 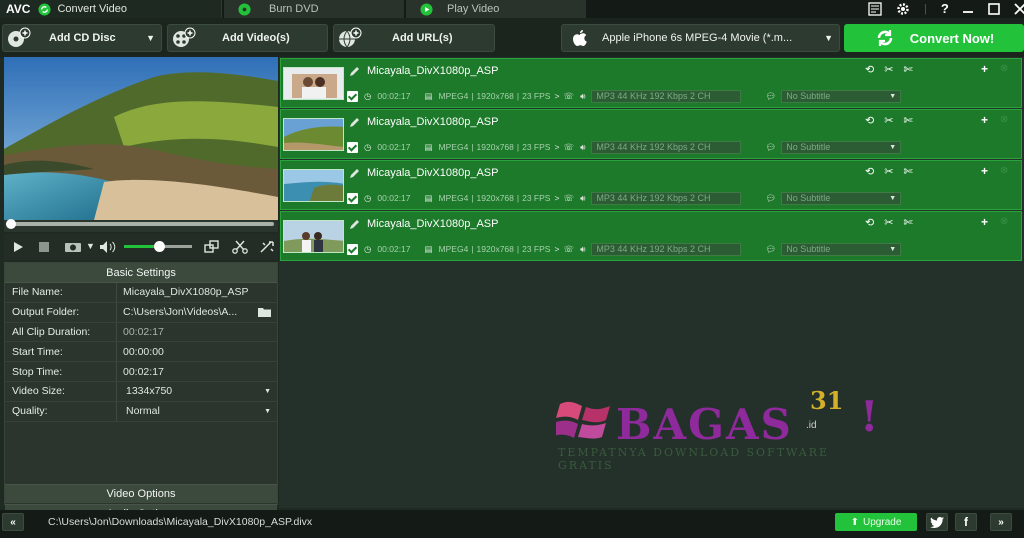 I want to click on maximize-icon, so click(x=994, y=9).